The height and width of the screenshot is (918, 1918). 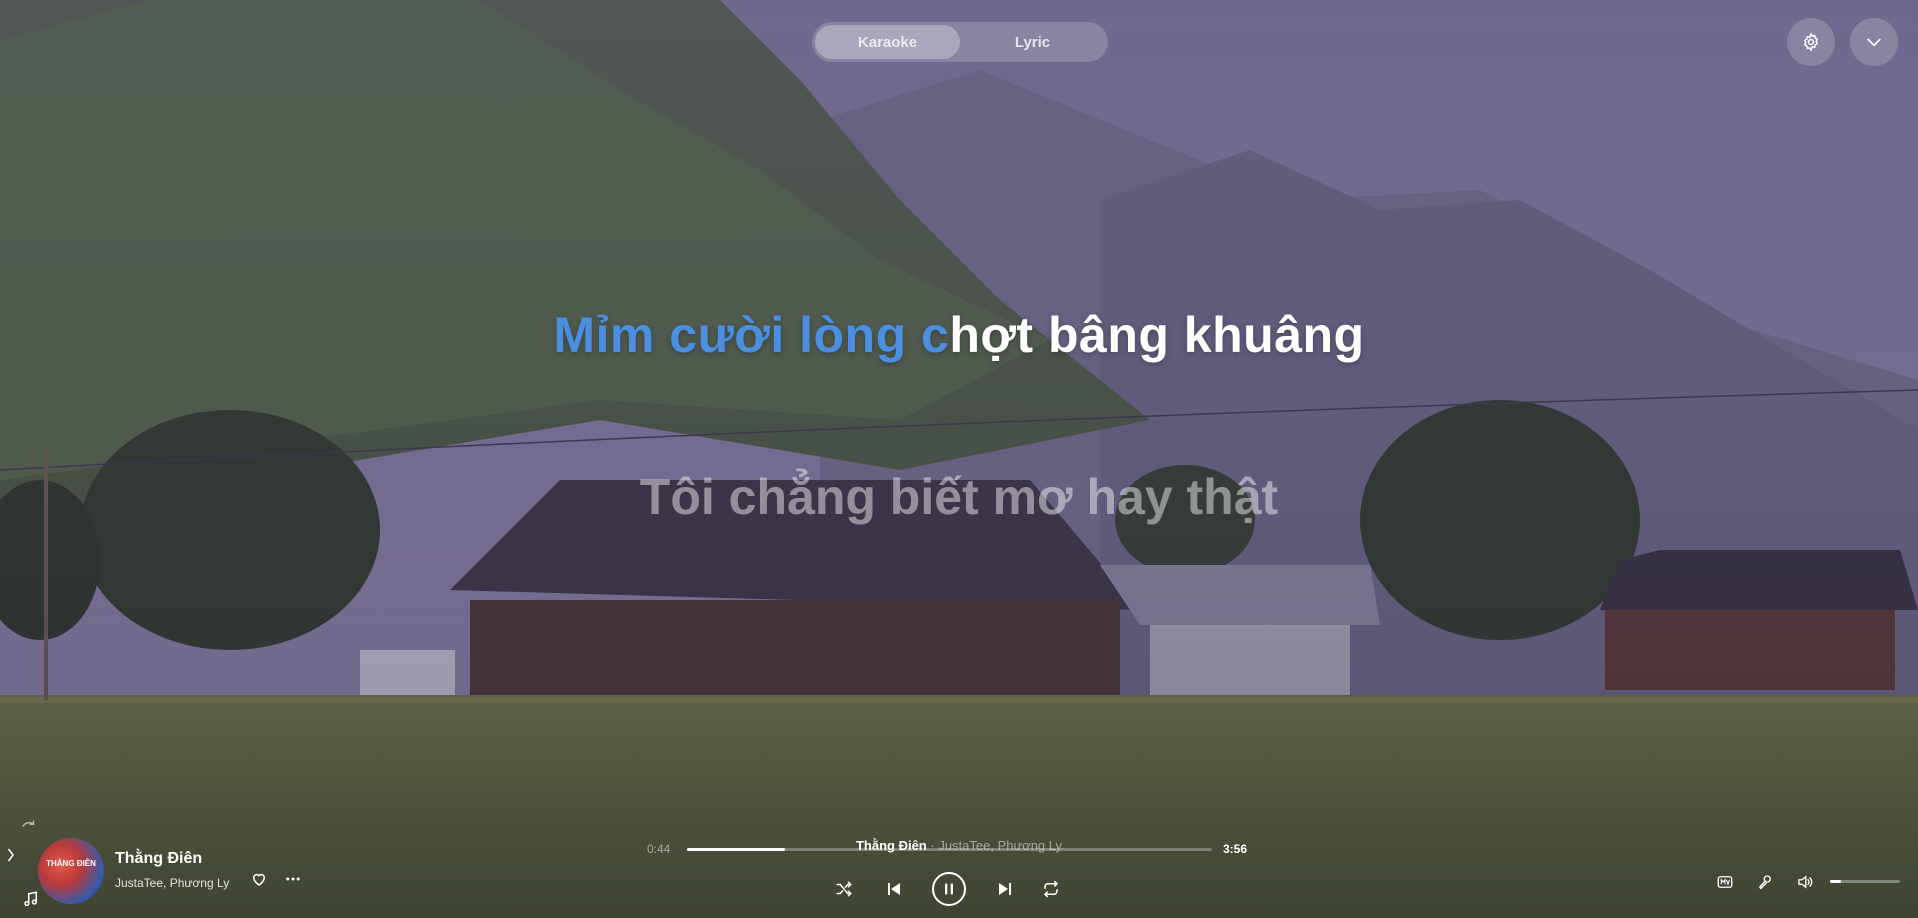 I want to click on lyric-sung-part: Mỉm cười lòng c, so click(x=751, y=335).